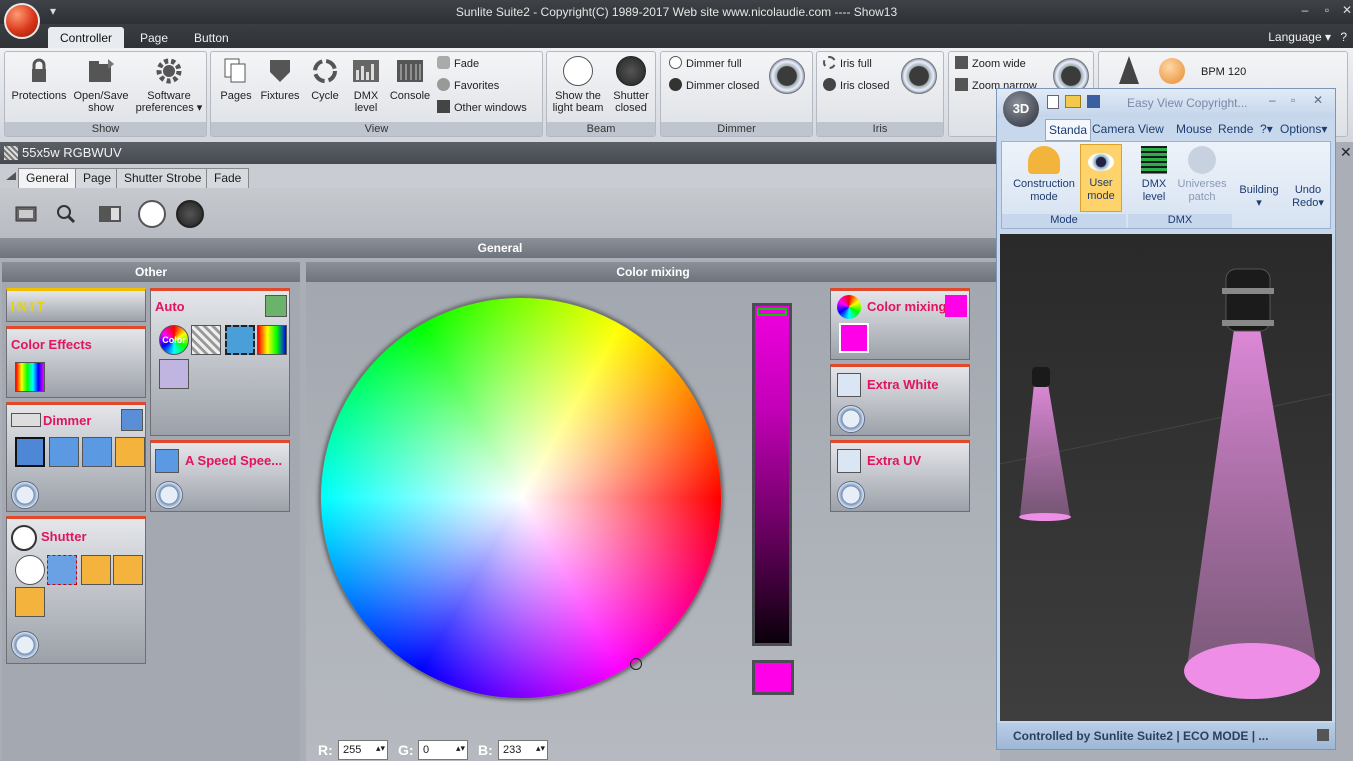  Describe the element at coordinates (631, 85) in the screenshot. I see `shutter-closed-button: Shutter closed` at that location.